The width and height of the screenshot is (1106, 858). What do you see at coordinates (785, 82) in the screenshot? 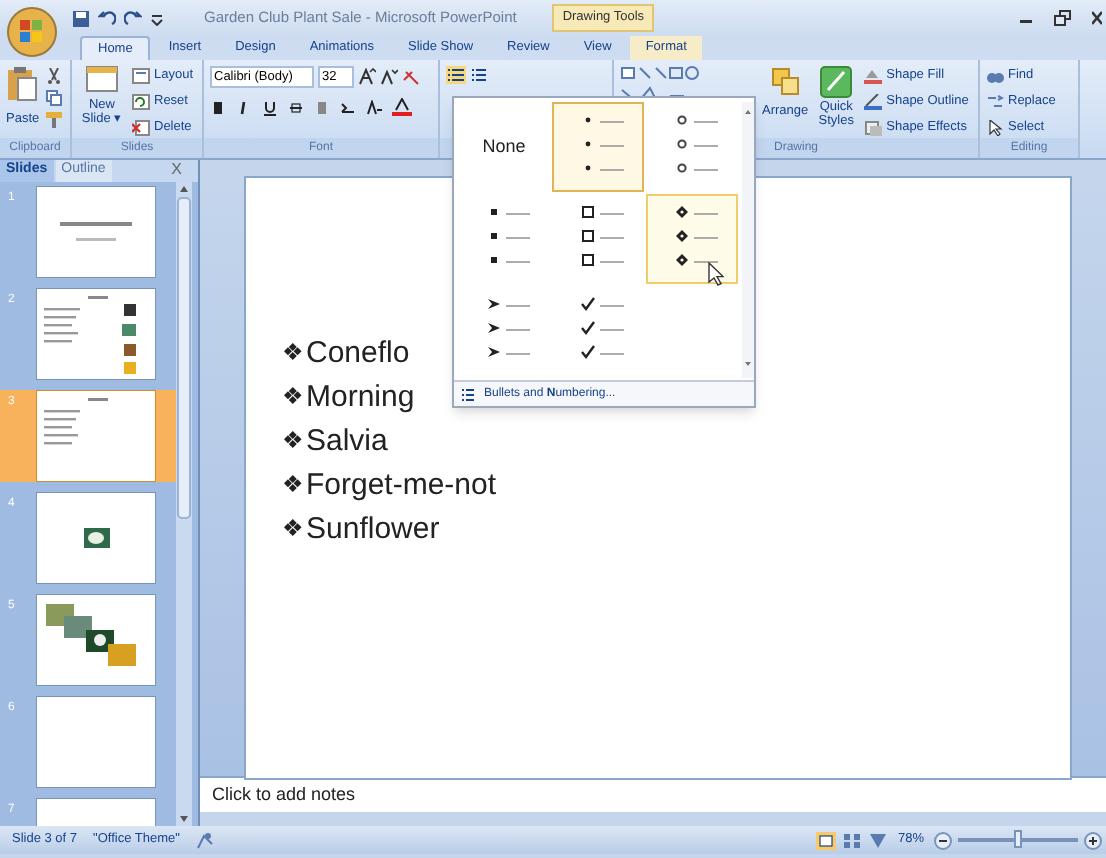
I see `arrange-icon` at bounding box center [785, 82].